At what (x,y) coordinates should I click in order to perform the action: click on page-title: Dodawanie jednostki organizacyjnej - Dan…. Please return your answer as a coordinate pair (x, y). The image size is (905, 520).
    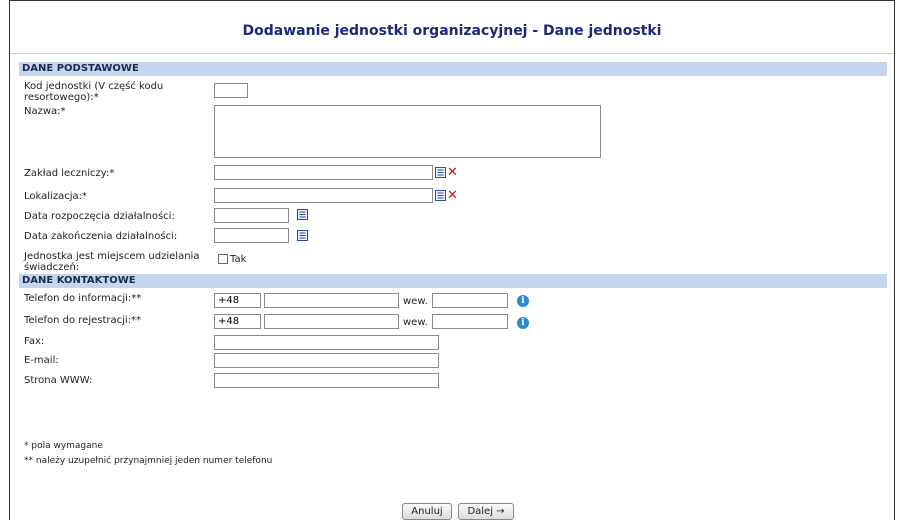
    Looking at the image, I should click on (452, 31).